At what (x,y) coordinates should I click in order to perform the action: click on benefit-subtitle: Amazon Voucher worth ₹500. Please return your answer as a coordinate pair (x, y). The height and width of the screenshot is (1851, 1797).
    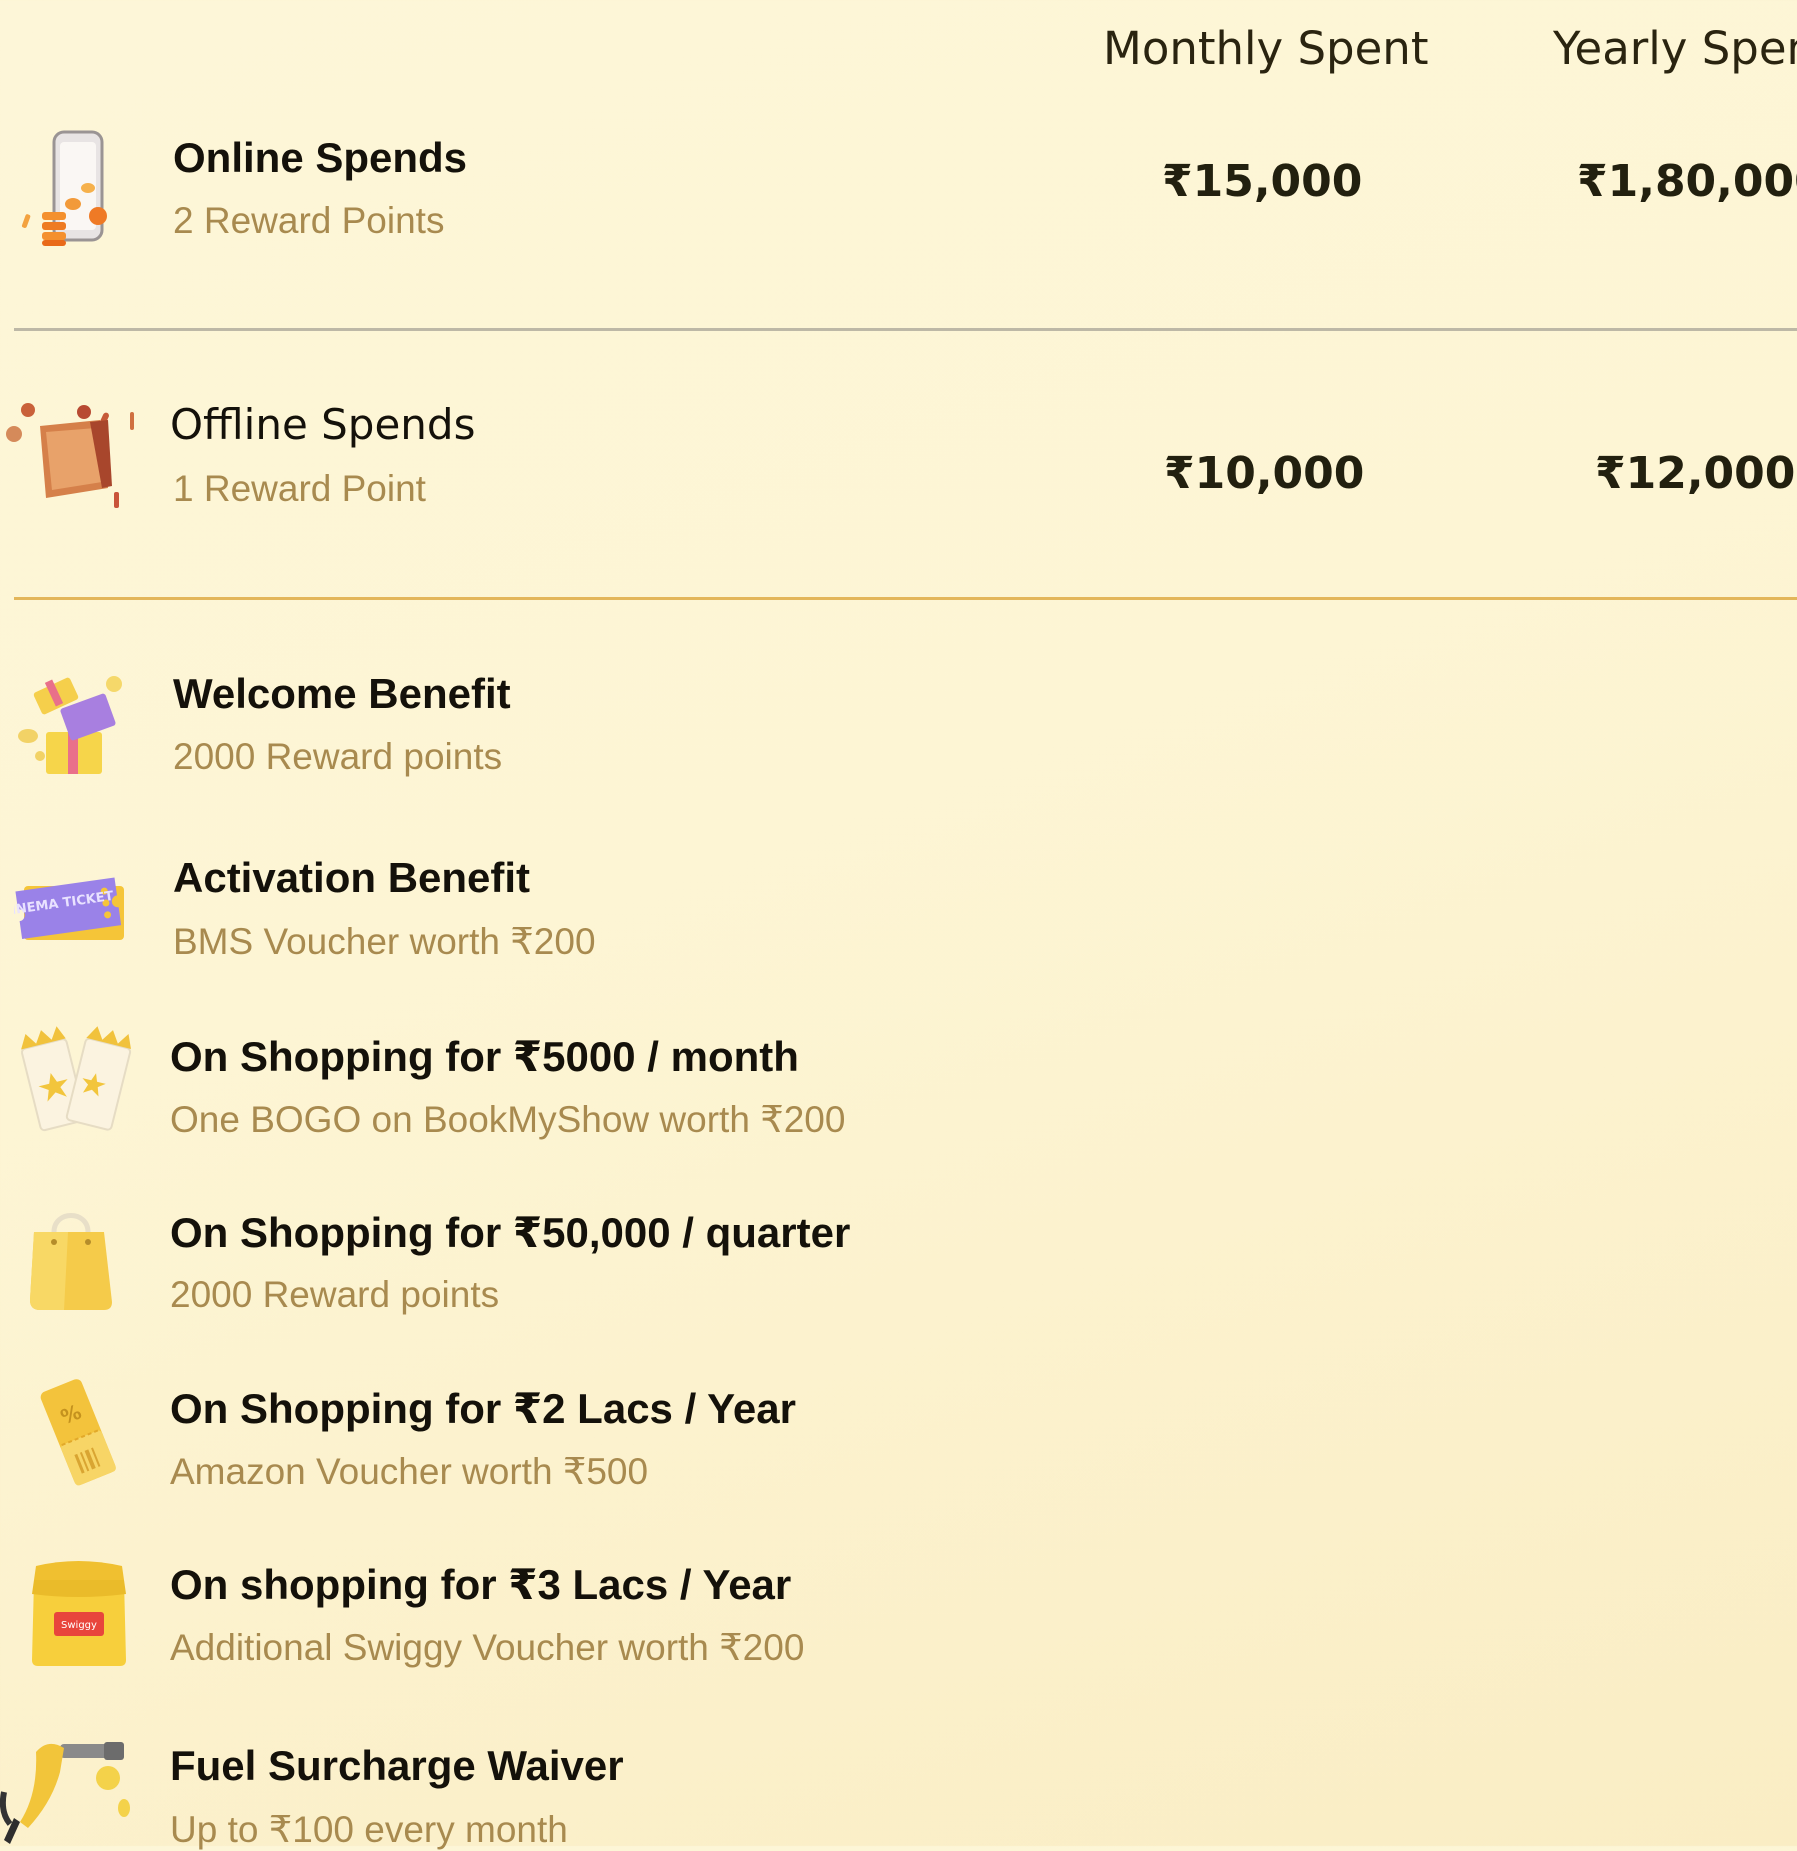
    Looking at the image, I should click on (409, 1471).